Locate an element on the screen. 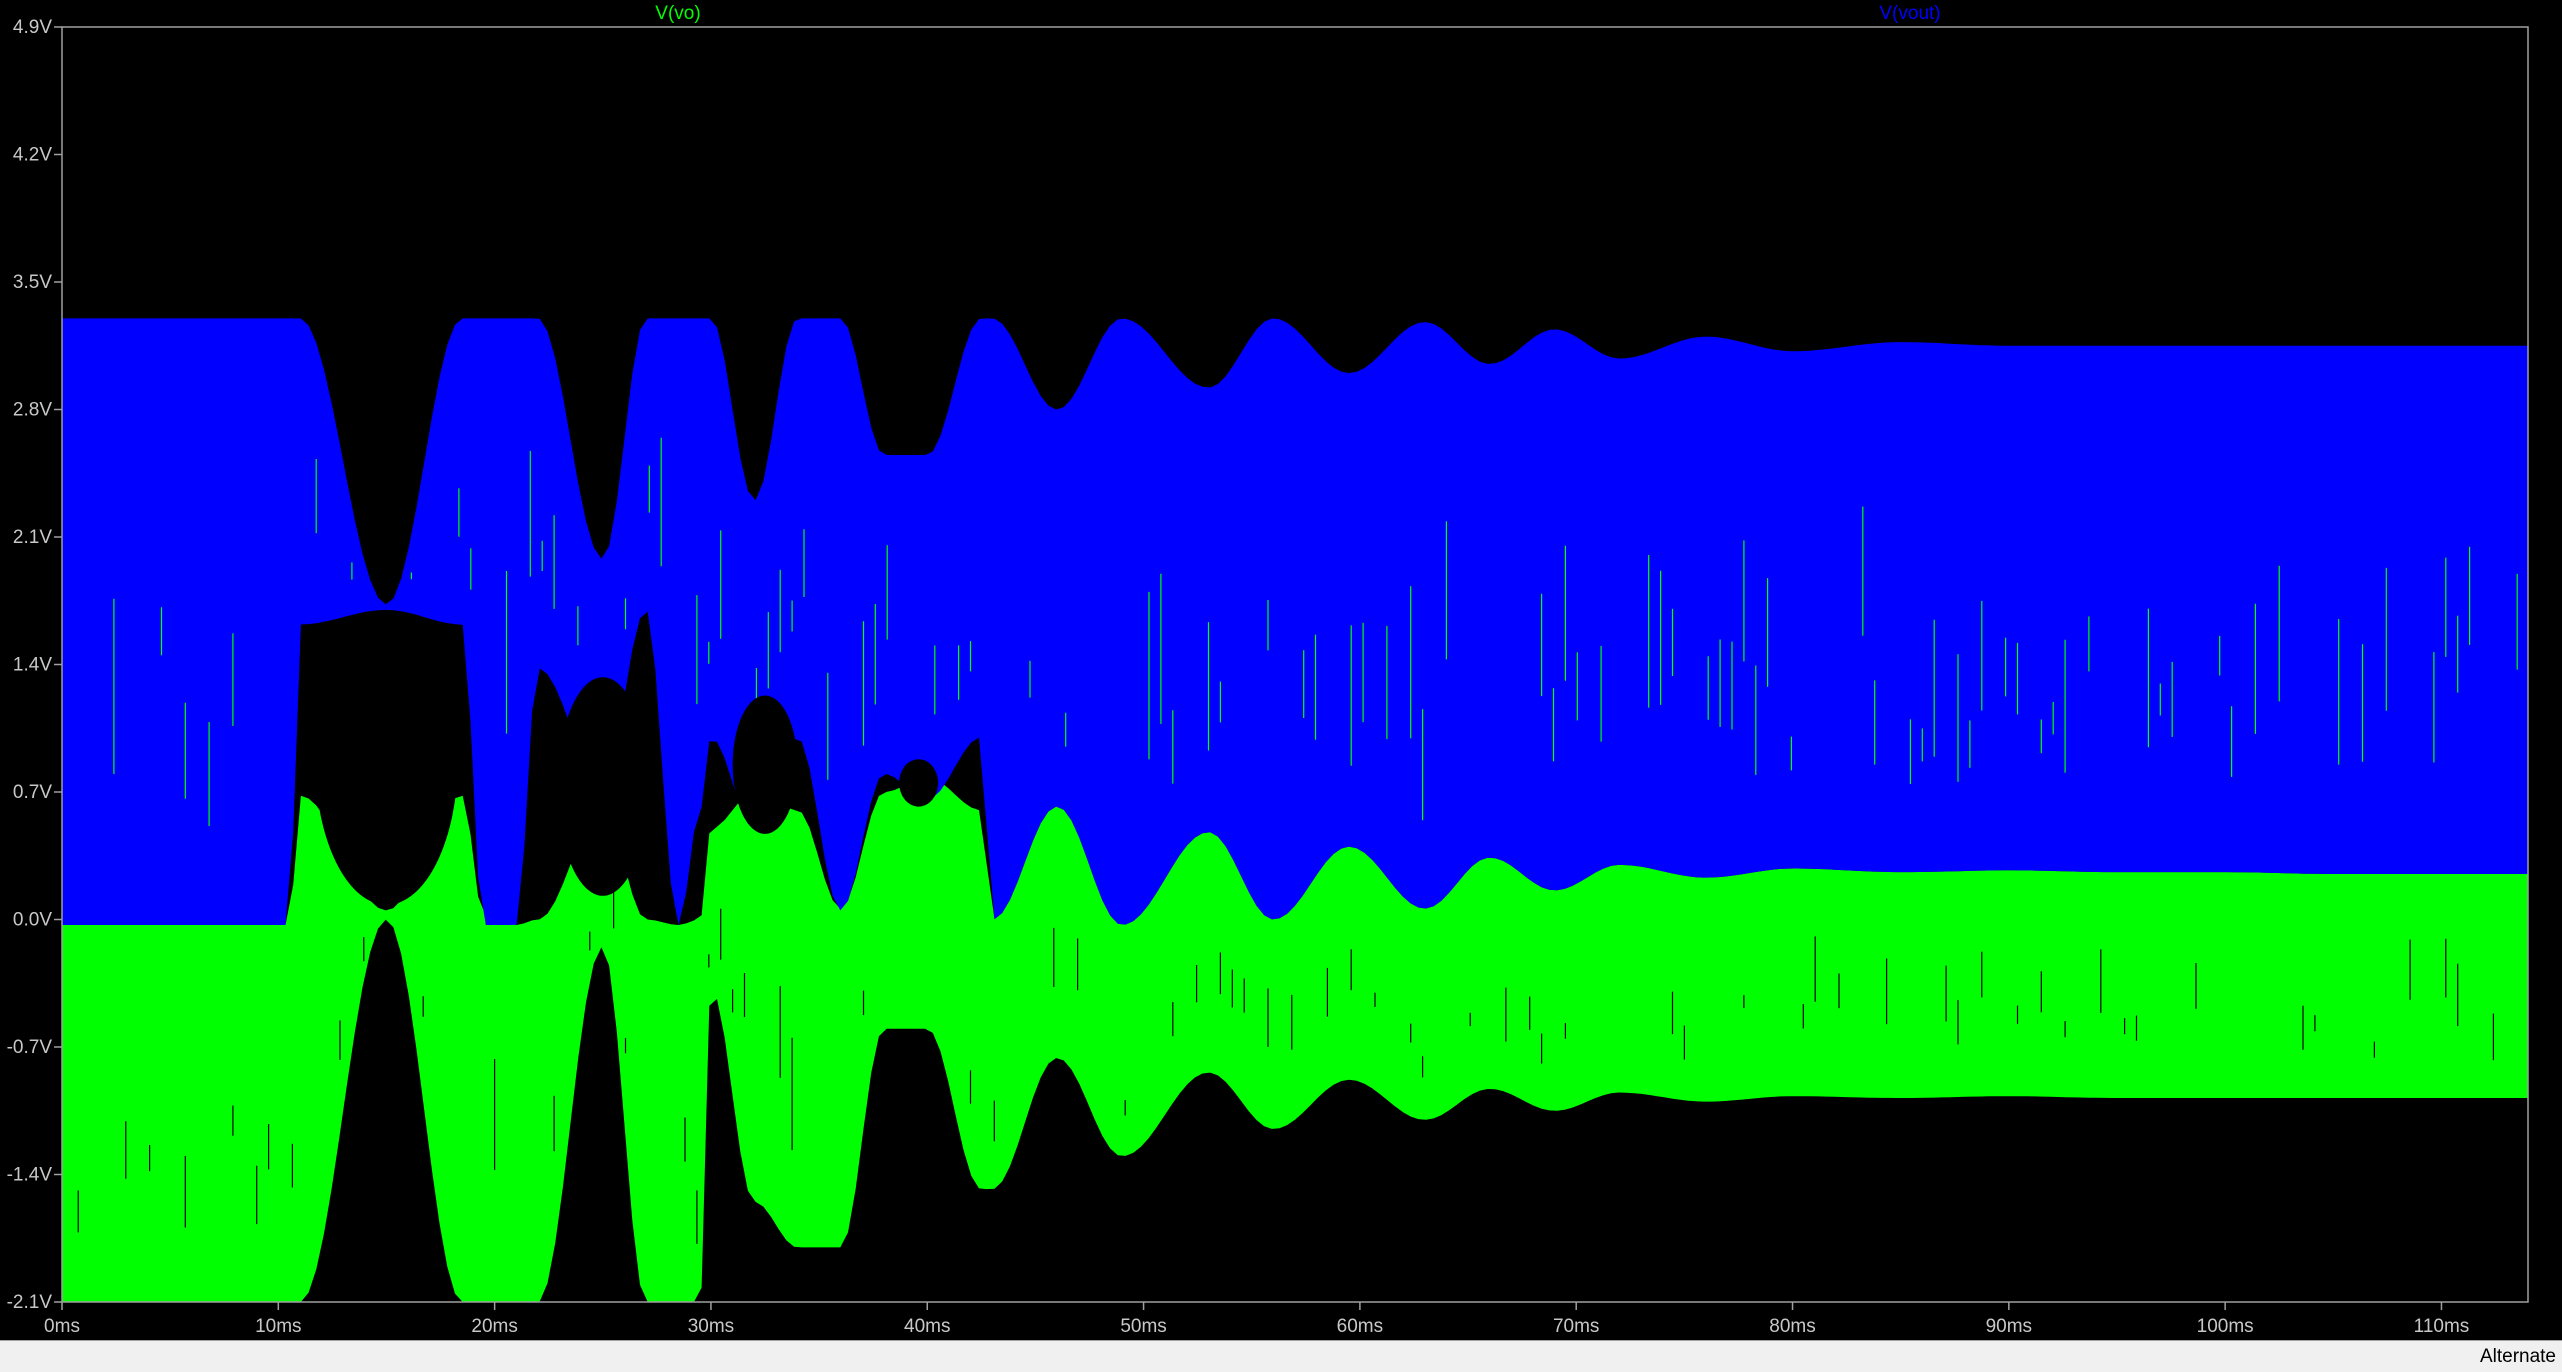  y-tick-label: 1.4V is located at coordinates (32, 665).